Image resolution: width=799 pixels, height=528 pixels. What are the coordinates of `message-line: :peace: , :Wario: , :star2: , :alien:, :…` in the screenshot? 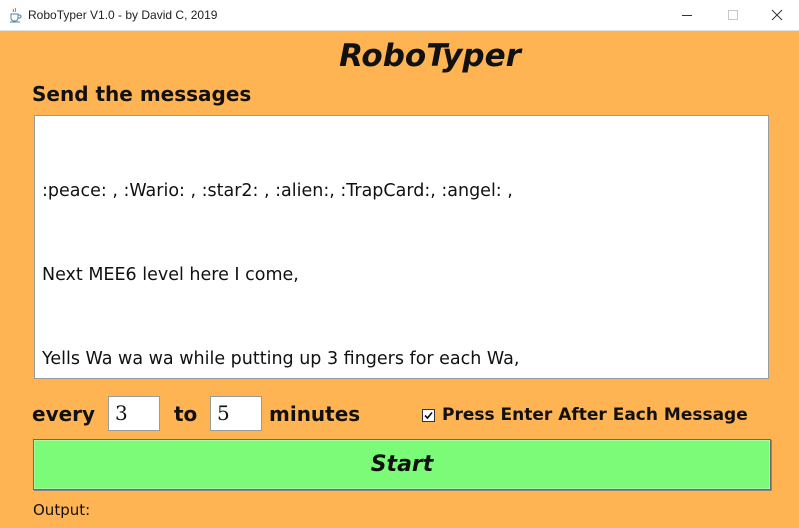 It's located at (277, 191).